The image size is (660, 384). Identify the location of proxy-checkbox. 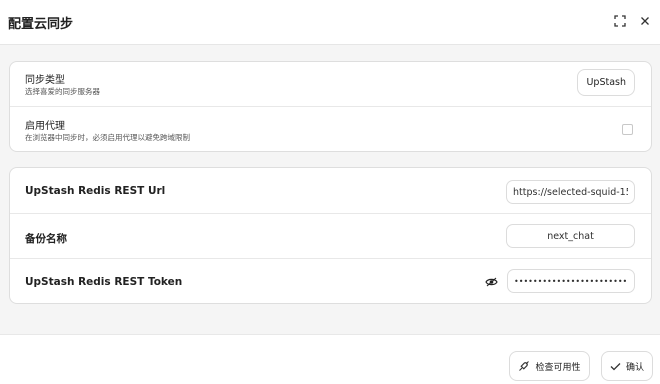
(627, 129).